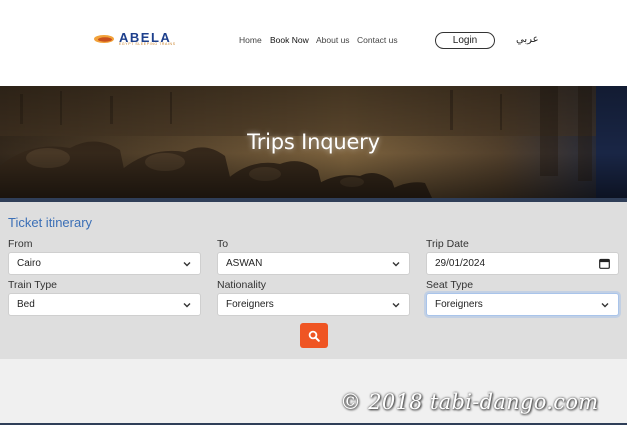 The height and width of the screenshot is (425, 627). Describe the element at coordinates (313, 263) in the screenshot. I see `to-select: ASWAN` at that location.